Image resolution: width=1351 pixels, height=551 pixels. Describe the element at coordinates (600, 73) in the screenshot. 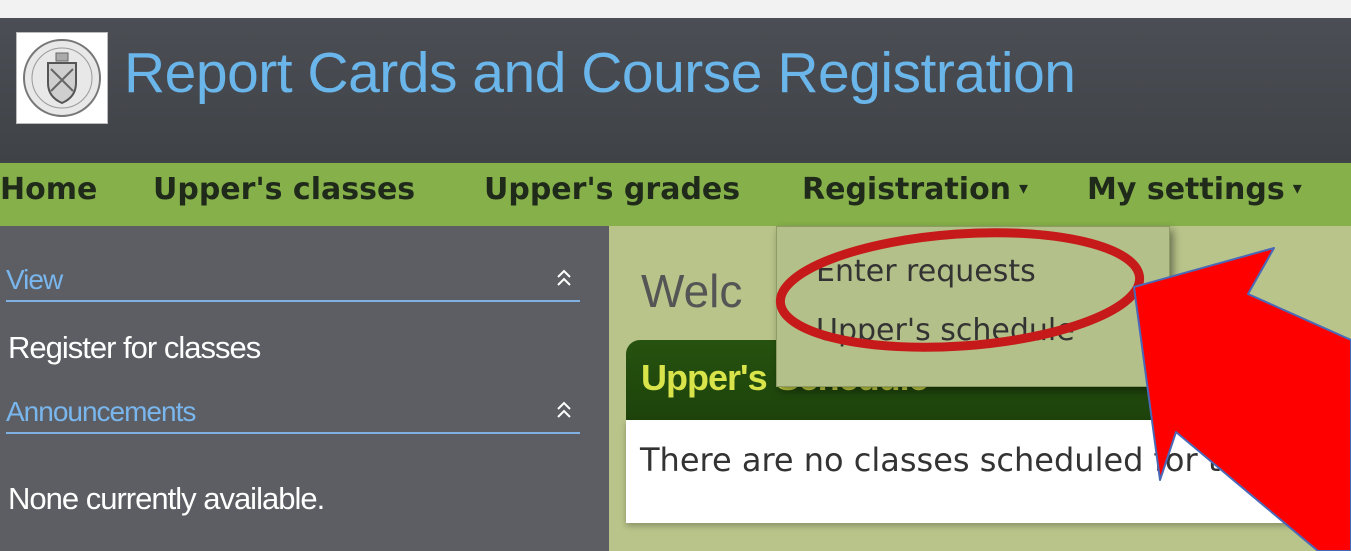

I see `app-title: Report Cards and Course Registration` at that location.